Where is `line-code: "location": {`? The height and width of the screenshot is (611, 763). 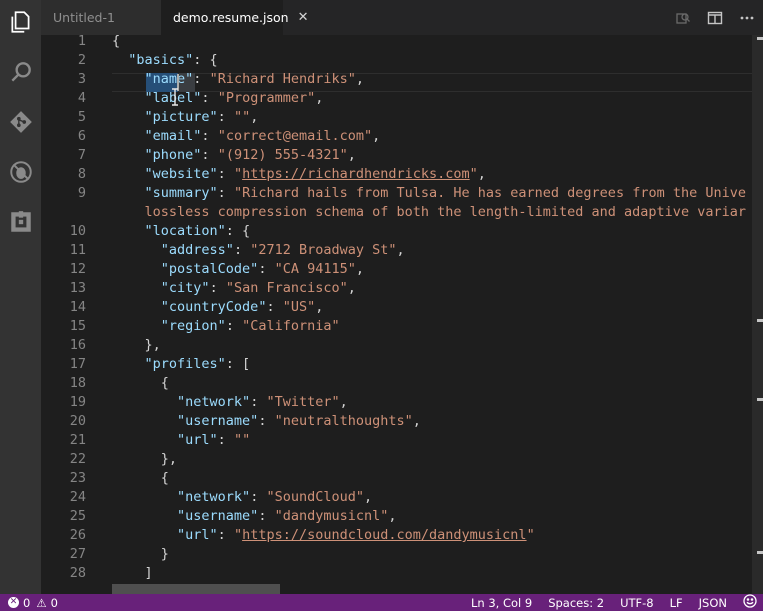 line-code: "location": { is located at coordinates (181, 231).